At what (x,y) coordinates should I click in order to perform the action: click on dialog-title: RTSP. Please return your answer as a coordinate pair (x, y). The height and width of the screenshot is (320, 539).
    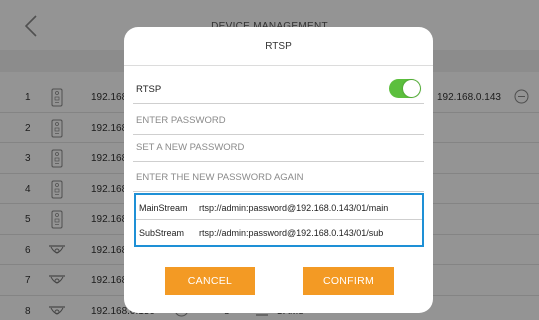
    Looking at the image, I should click on (278, 46).